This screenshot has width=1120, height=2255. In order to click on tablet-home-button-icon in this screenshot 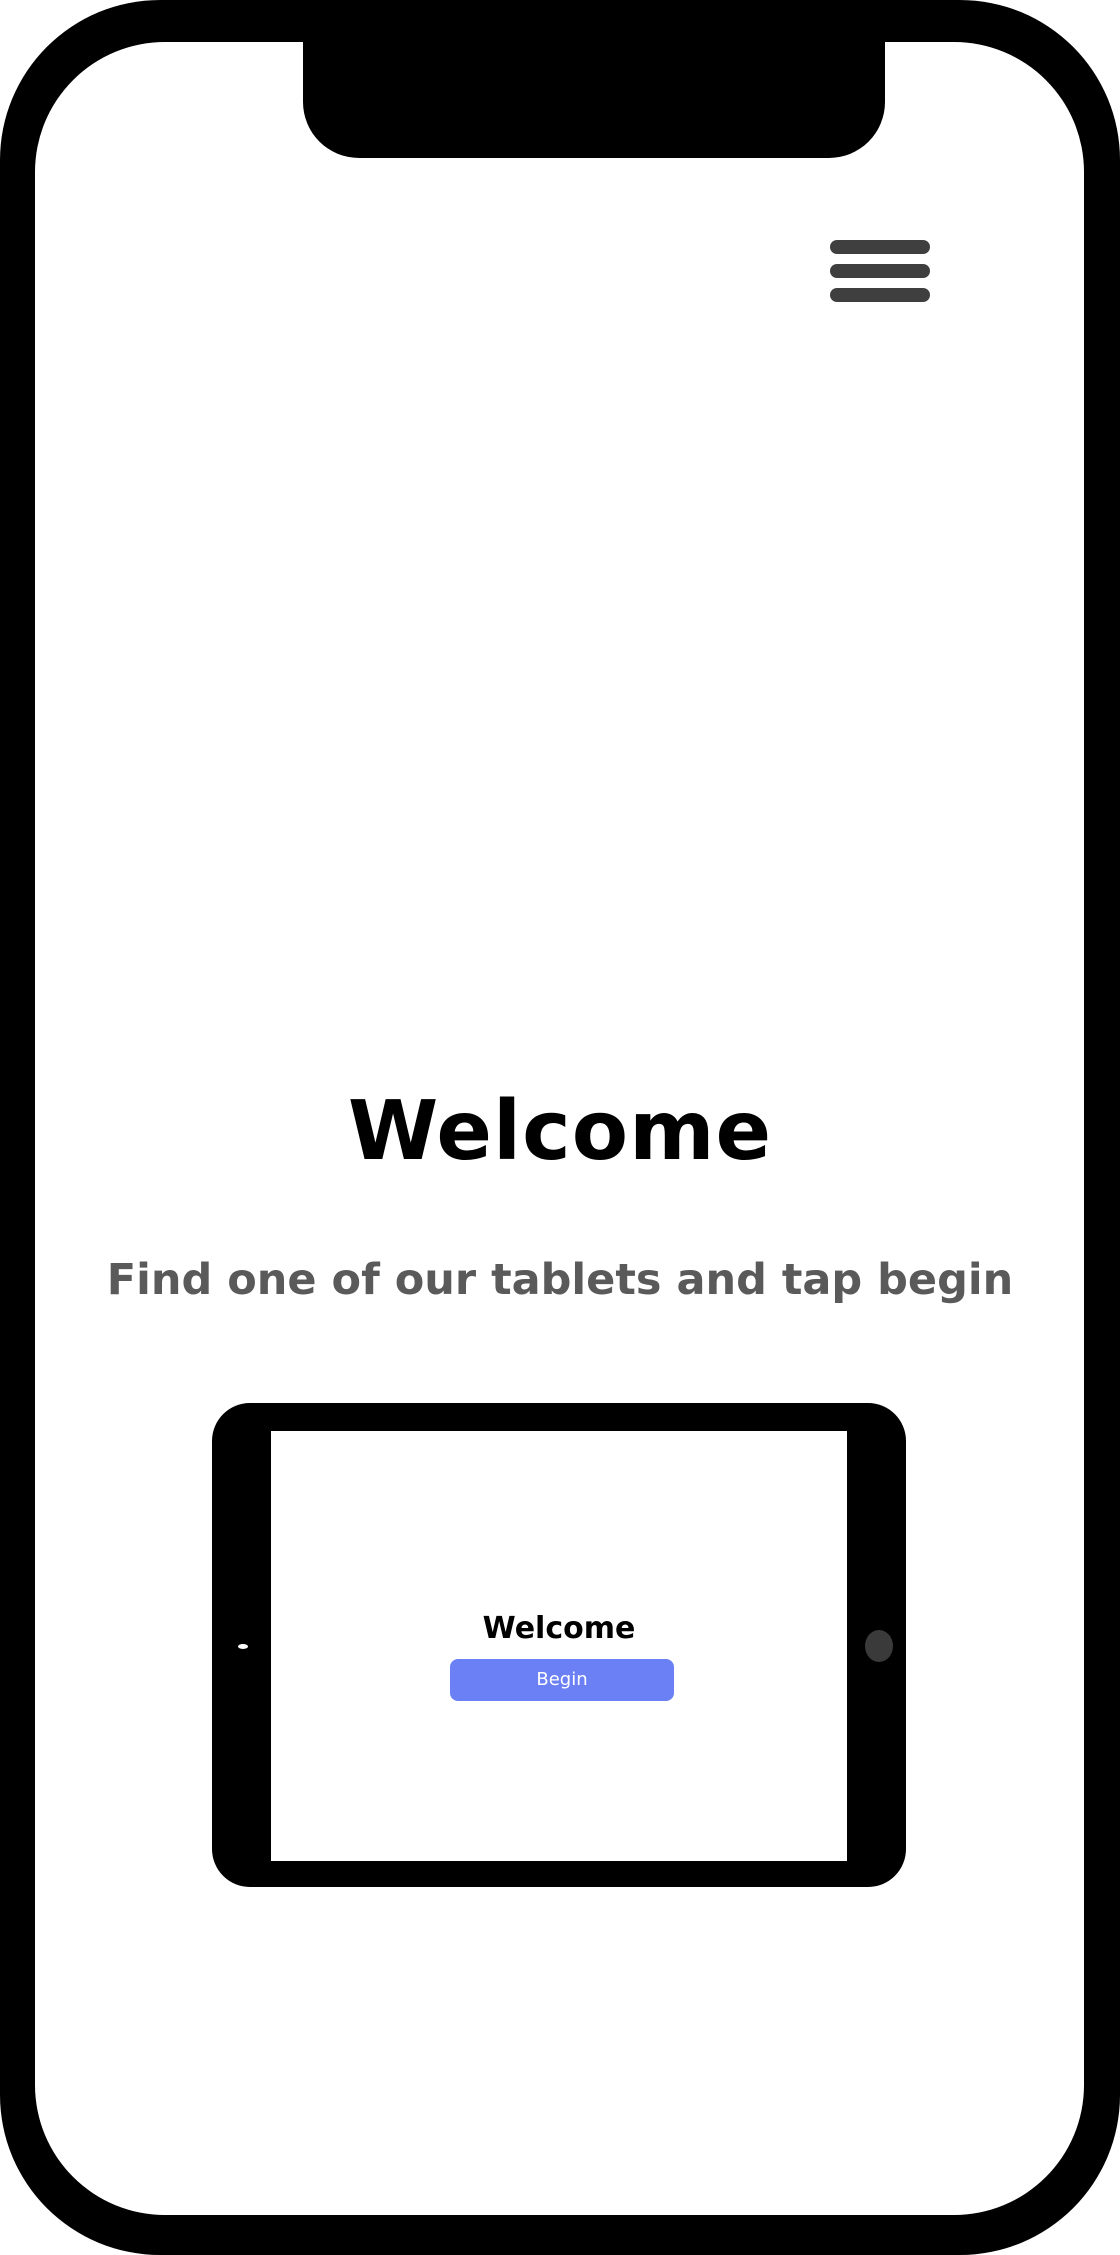, I will do `click(879, 1646)`.